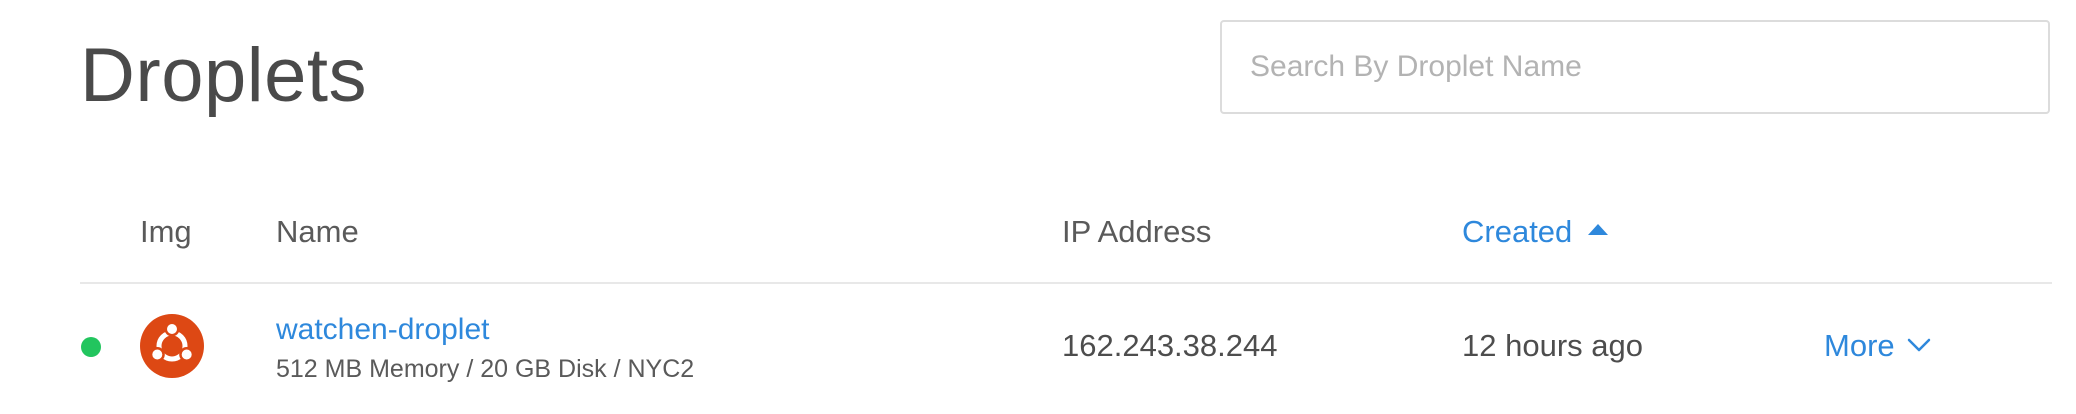 The height and width of the screenshot is (414, 2076). I want to click on more-actions-button: More, so click(1877, 346).